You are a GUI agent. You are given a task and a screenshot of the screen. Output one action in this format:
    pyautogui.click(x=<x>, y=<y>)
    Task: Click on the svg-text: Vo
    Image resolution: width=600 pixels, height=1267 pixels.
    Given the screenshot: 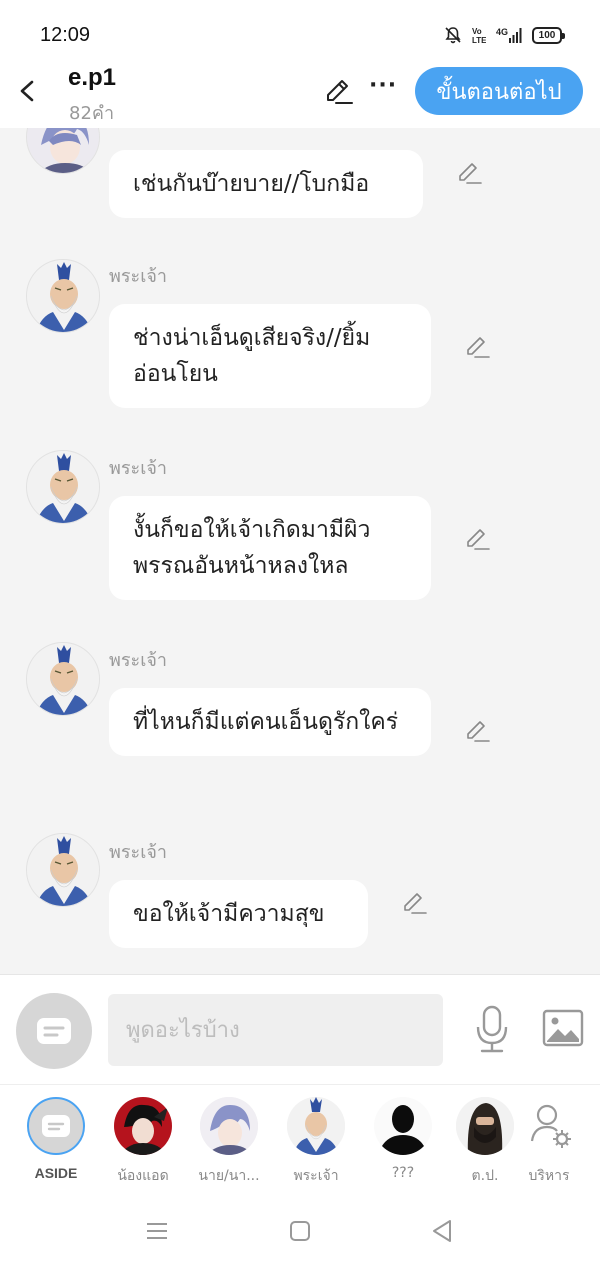 What is the action you would take?
    pyautogui.click(x=477, y=31)
    